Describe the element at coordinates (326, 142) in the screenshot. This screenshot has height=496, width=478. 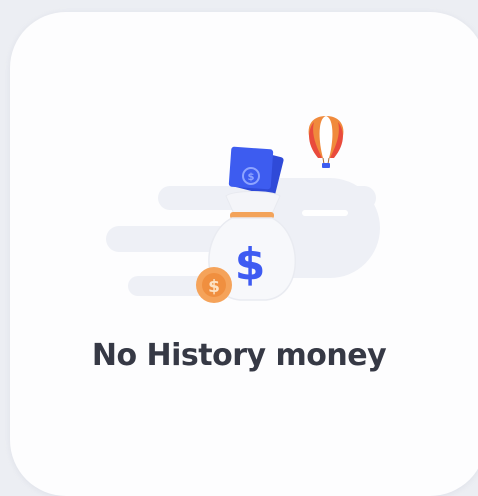
I see `hot-air-balloon-icon` at that location.